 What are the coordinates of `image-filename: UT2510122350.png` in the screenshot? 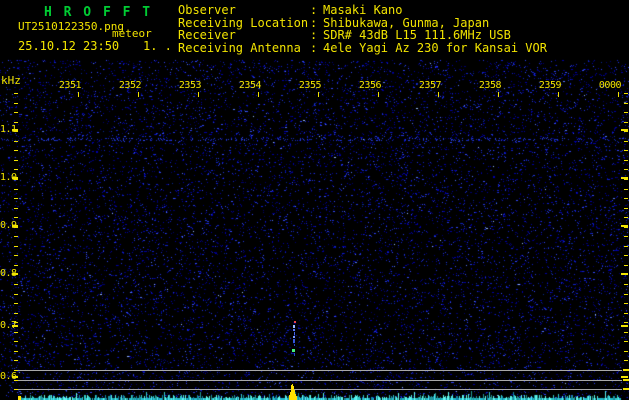 It's located at (71, 26).